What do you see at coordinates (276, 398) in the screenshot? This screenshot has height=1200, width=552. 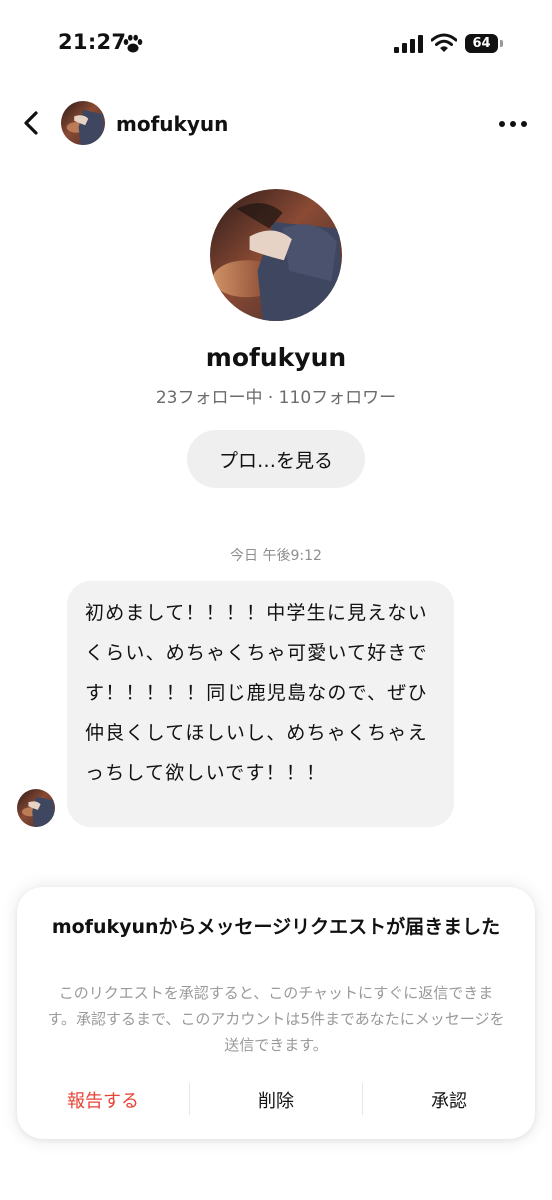 I see `profile-stats: 23フォロー中 · 110フォロワー` at bounding box center [276, 398].